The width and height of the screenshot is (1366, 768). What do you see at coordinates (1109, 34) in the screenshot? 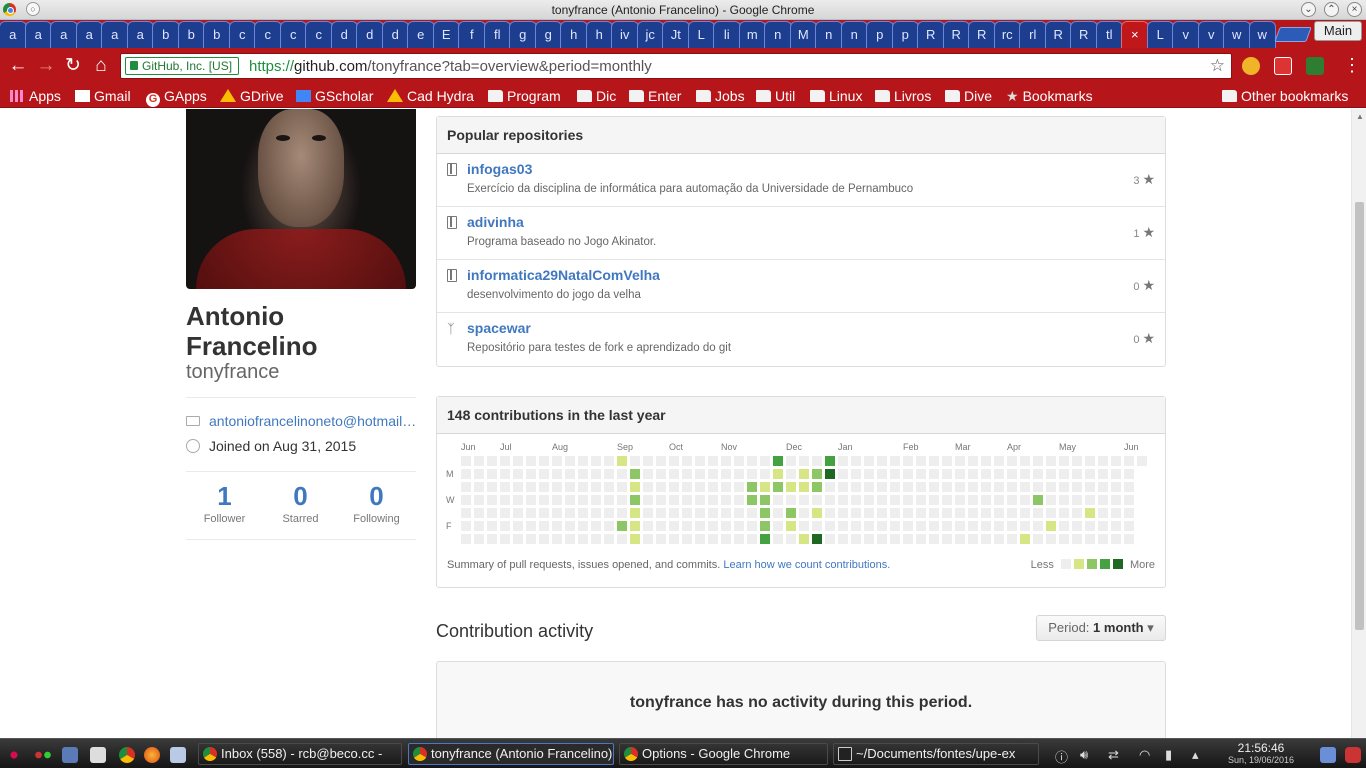
I see `browser-tab: tl` at bounding box center [1109, 34].